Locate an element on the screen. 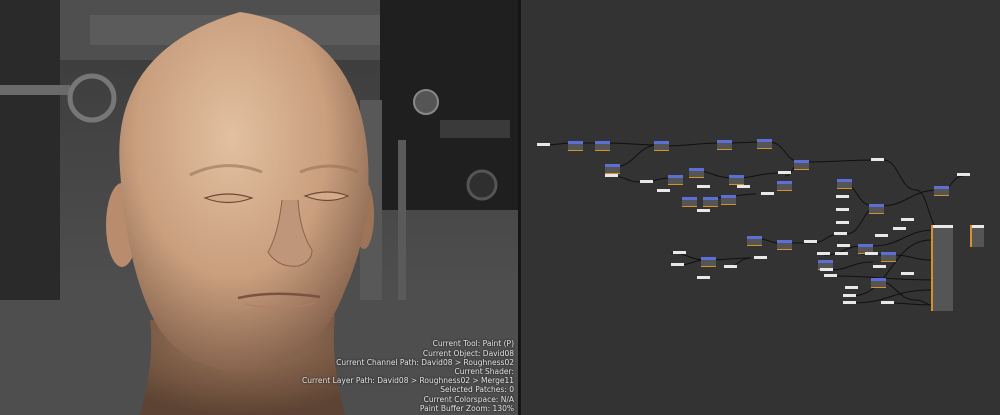  hud-paint-buffer-zoom: Paint Buffer Zoom: 130% is located at coordinates (466, 408).